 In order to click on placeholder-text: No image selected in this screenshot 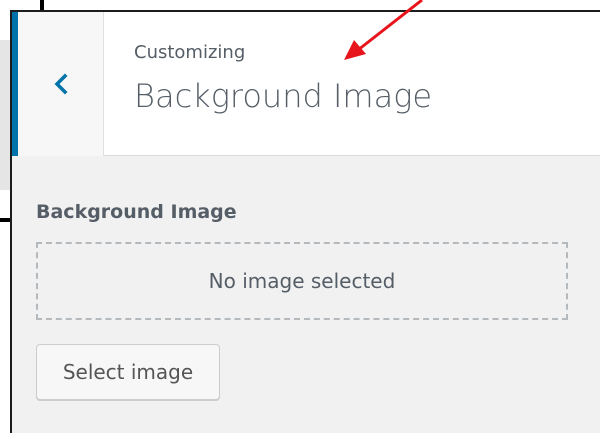, I will do `click(302, 281)`.